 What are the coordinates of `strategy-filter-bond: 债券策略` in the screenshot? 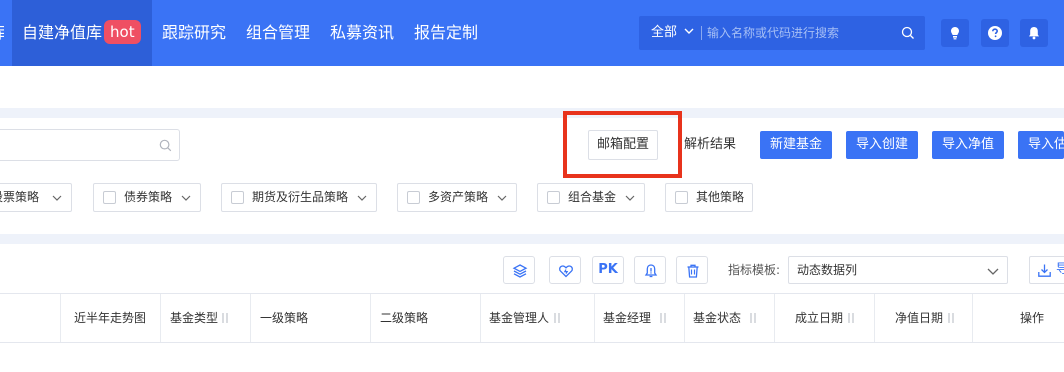 It's located at (147, 197).